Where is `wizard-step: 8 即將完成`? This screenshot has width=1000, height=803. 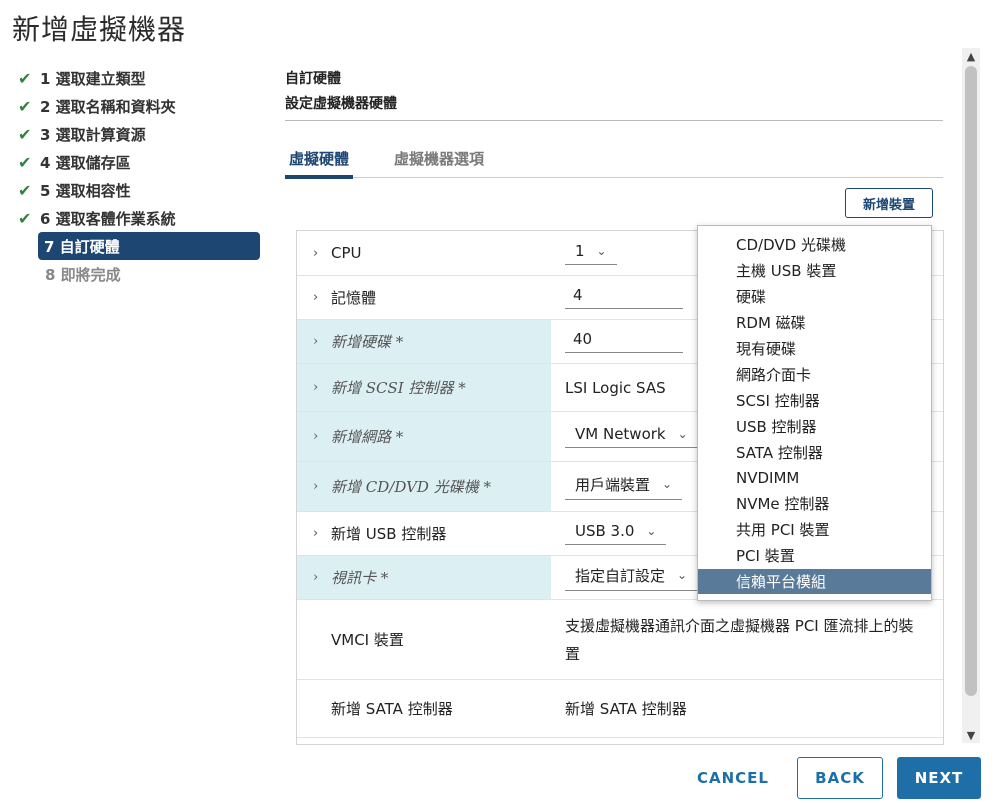
wizard-step: 8 即將完成 is located at coordinates (141, 274).